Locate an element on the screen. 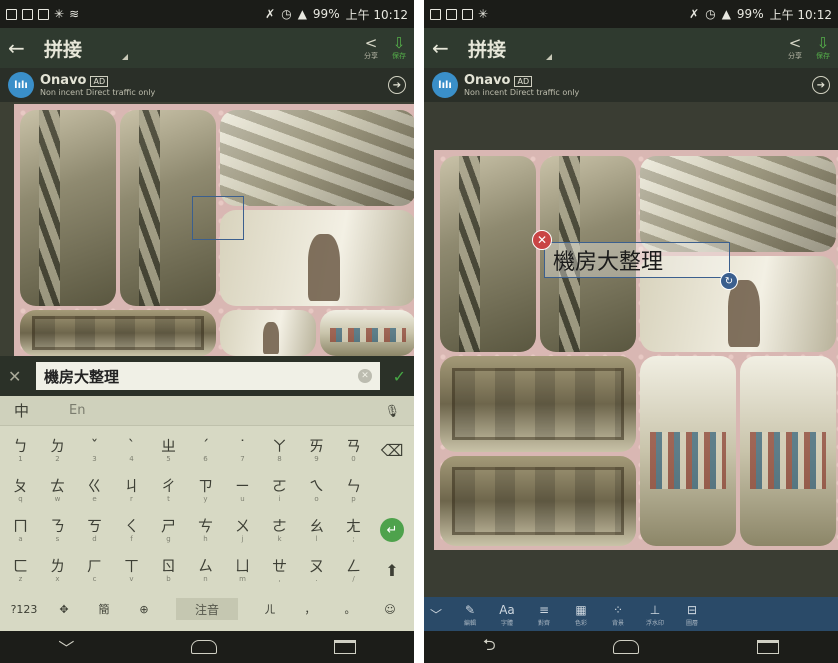 This screenshot has width=838, height=663. microphone-icon: 🎙 is located at coordinates (392, 411).